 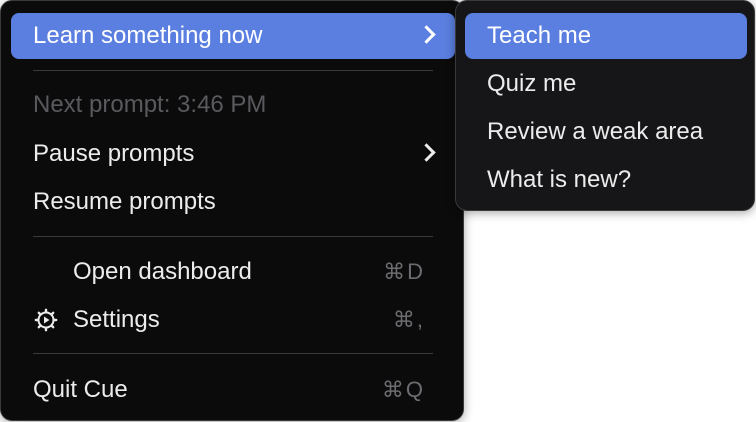 What do you see at coordinates (162, 271) in the screenshot?
I see `menu-item-label: Open dashboard` at bounding box center [162, 271].